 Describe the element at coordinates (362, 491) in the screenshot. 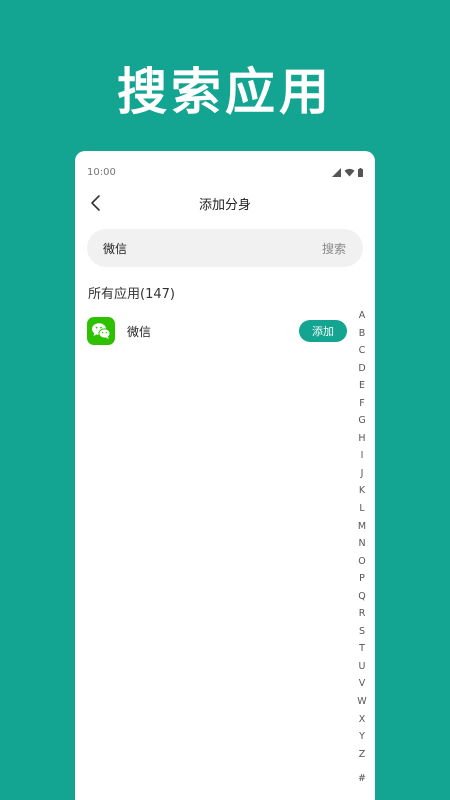

I see `index-letter-k: K` at that location.